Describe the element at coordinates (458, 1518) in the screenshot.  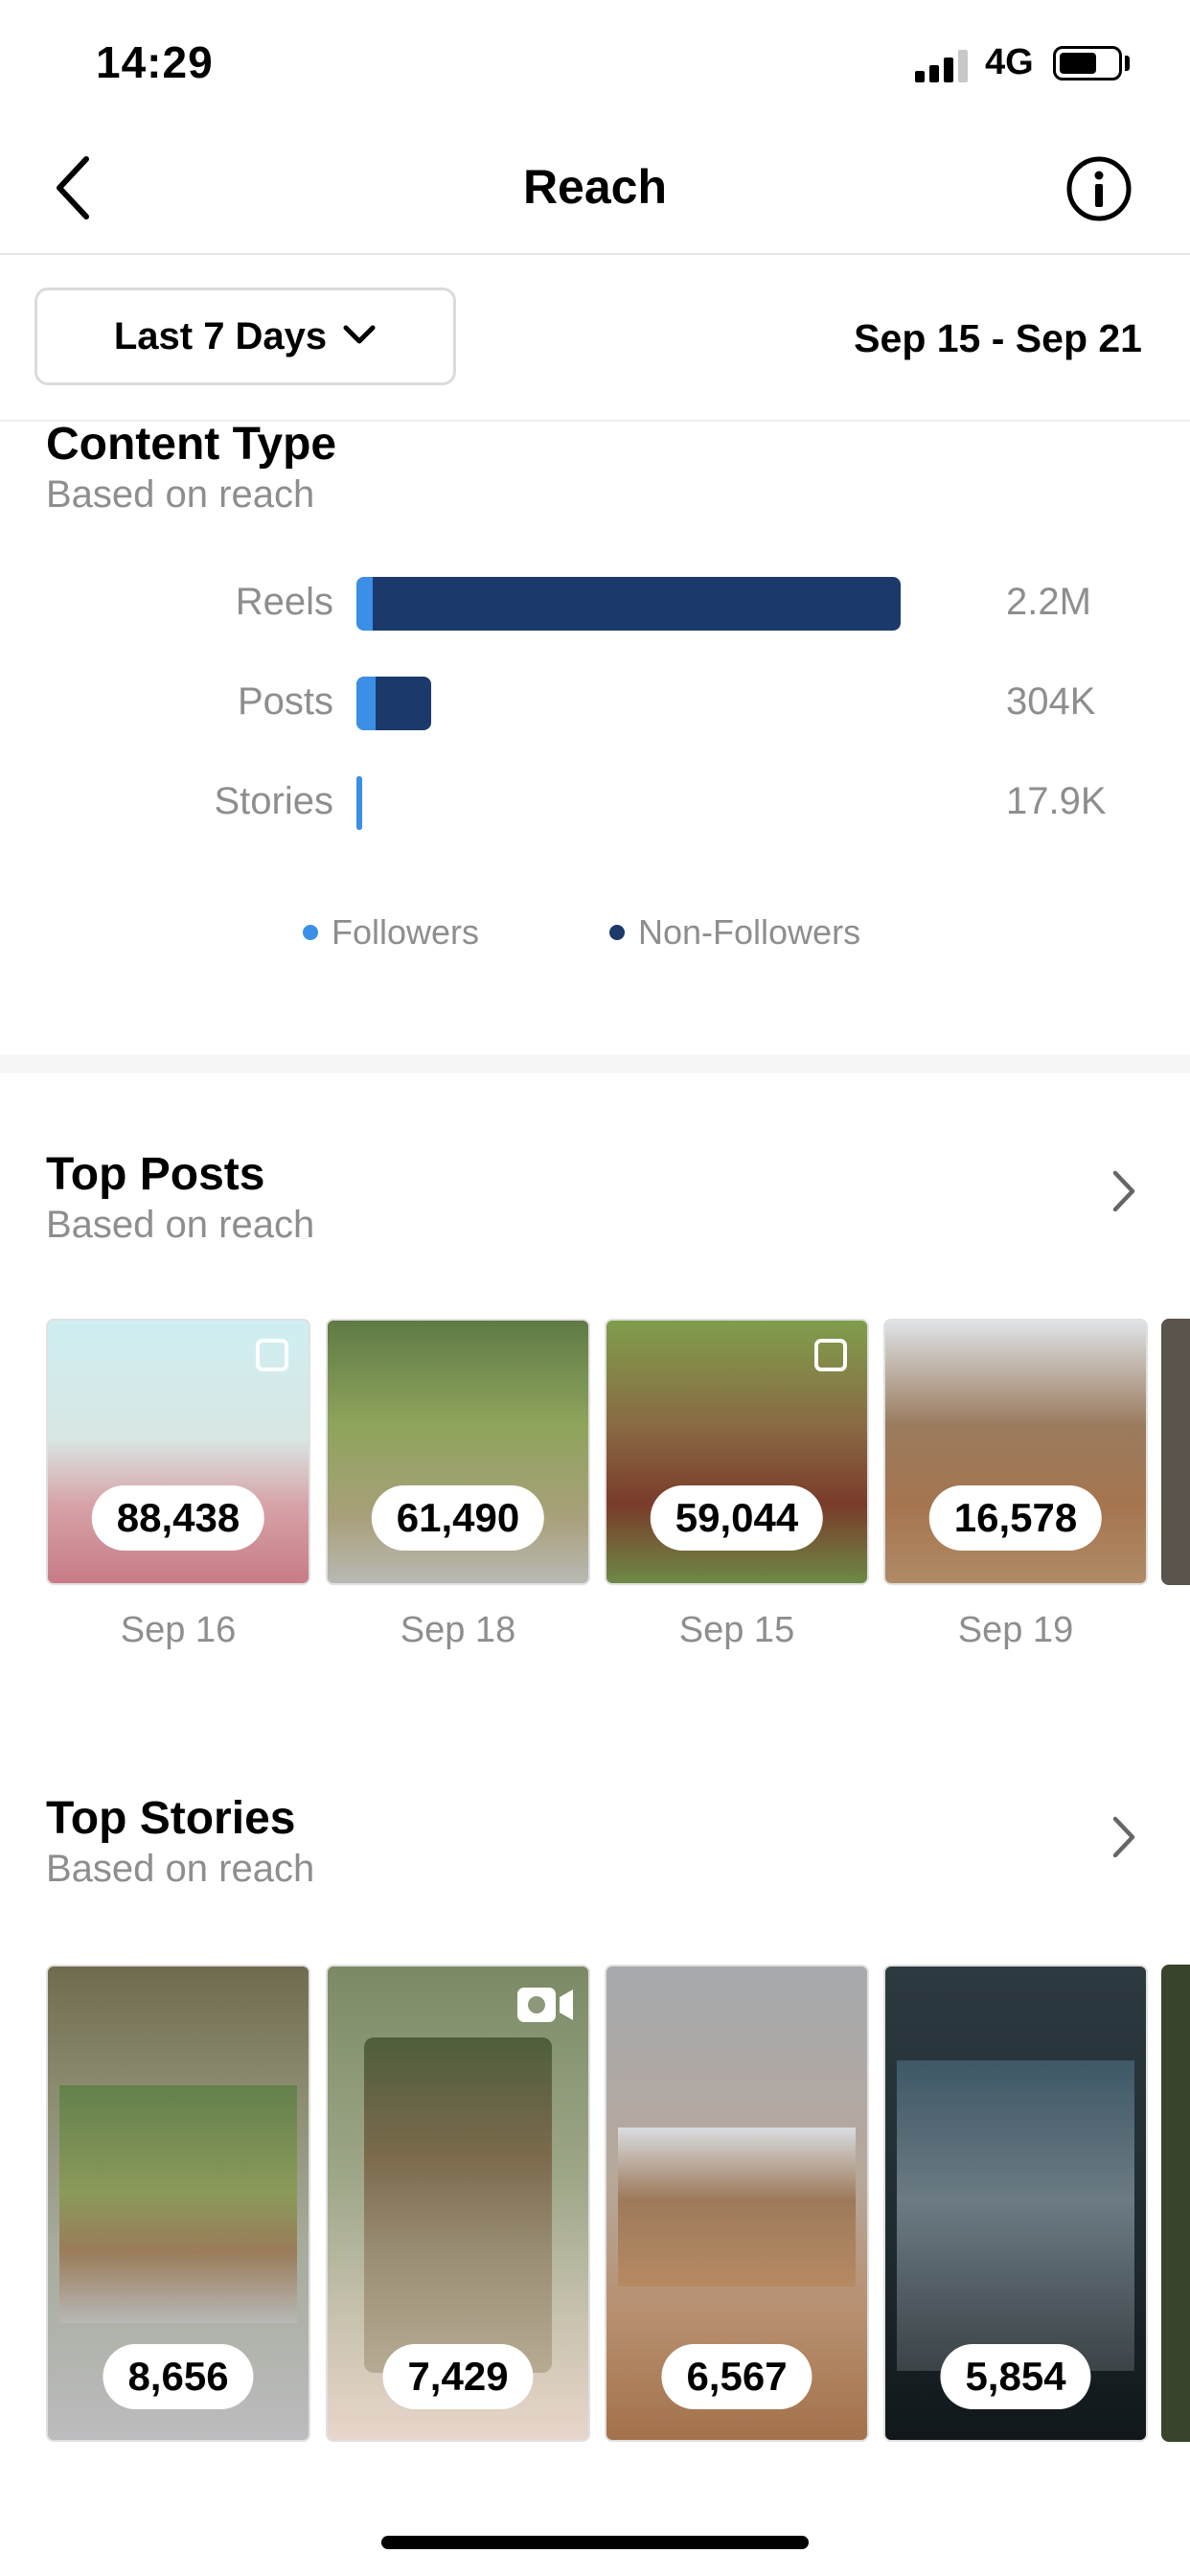
I see `top-post-reach: 61,490` at that location.